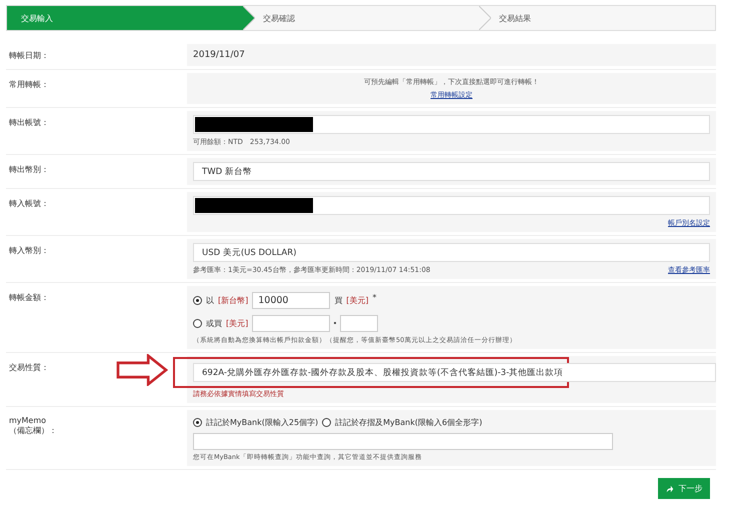  I want to click on field-label: 轉出帳號：, so click(29, 123).